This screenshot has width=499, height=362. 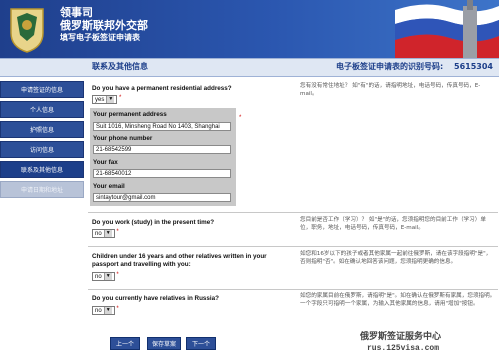 I want to click on fax-label: Your fax, so click(x=105, y=162).